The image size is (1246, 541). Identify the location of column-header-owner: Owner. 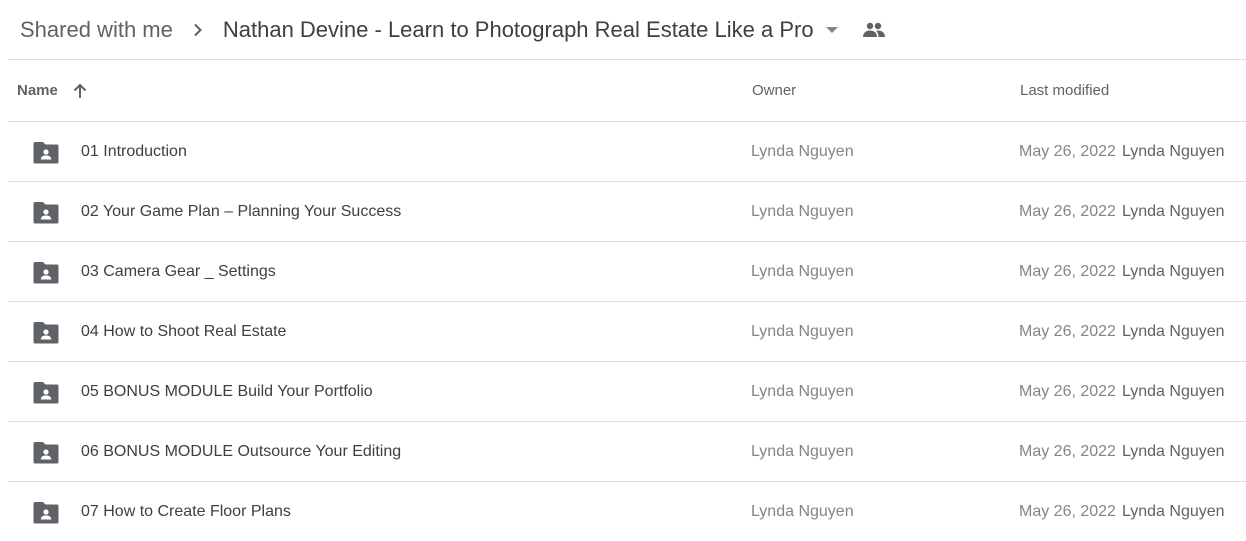
(774, 90).